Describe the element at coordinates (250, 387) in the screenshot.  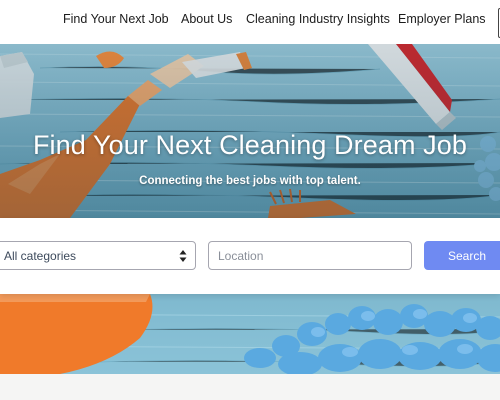
I see `page-content-start` at that location.